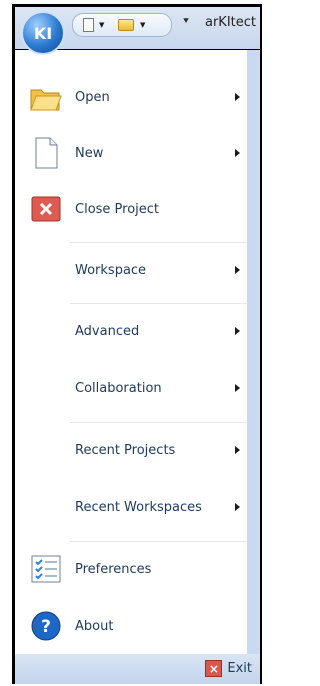 The width and height of the screenshot is (320, 686). Describe the element at coordinates (46, 209) in the screenshot. I see `close-project-icon` at that location.